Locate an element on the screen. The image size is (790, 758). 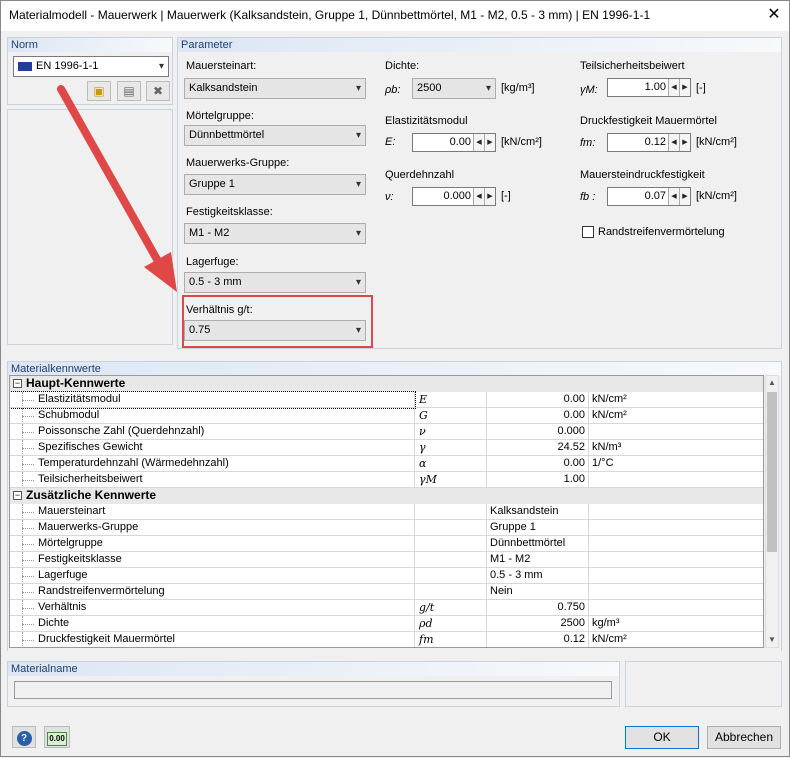
row-value: 0.12 is located at coordinates (538, 639).